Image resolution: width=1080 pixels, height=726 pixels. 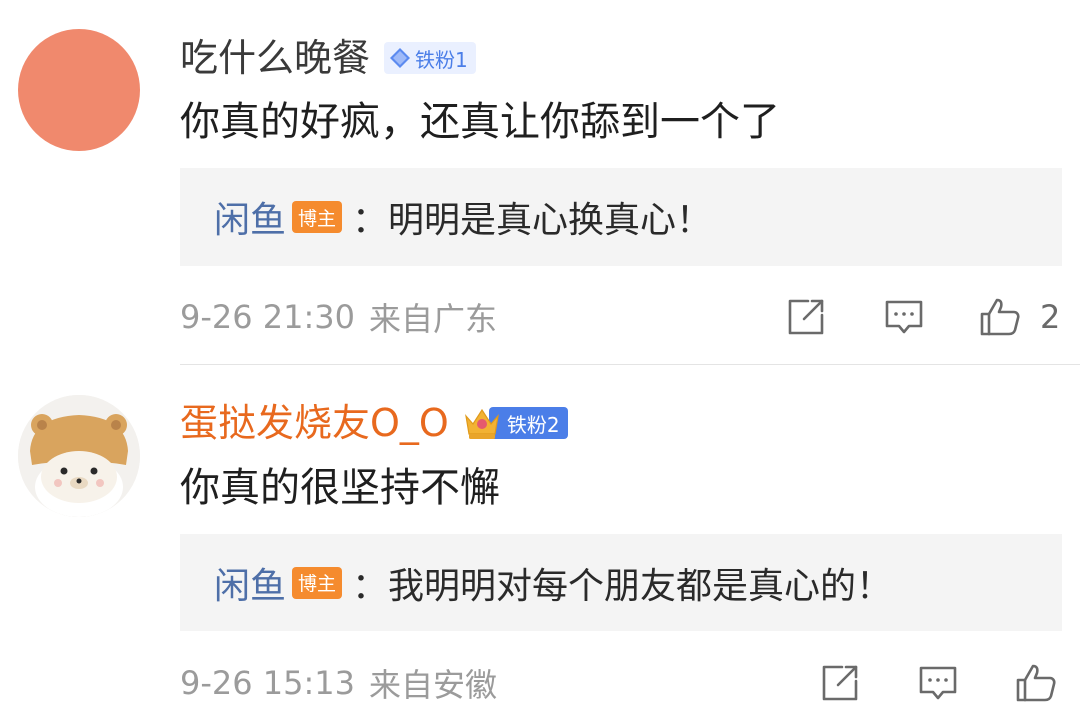 What do you see at coordinates (533, 424) in the screenshot?
I see `fan-badge-label: 铁粉2` at bounding box center [533, 424].